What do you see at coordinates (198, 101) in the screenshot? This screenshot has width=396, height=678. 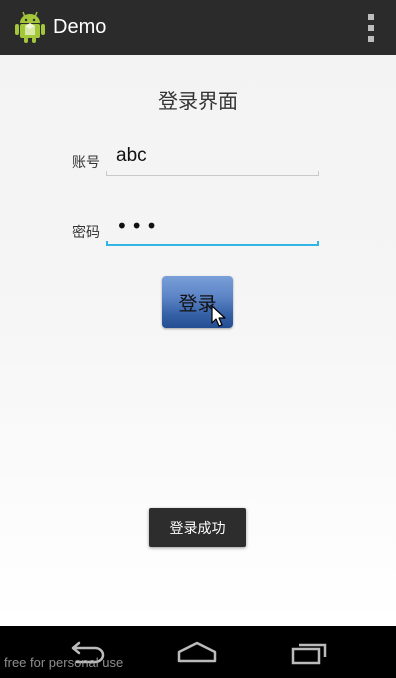 I see `page-title: 登录界面` at bounding box center [198, 101].